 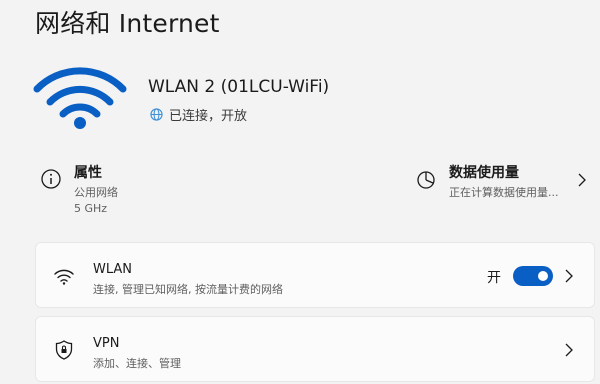 I want to click on toggle-knob, so click(x=543, y=276).